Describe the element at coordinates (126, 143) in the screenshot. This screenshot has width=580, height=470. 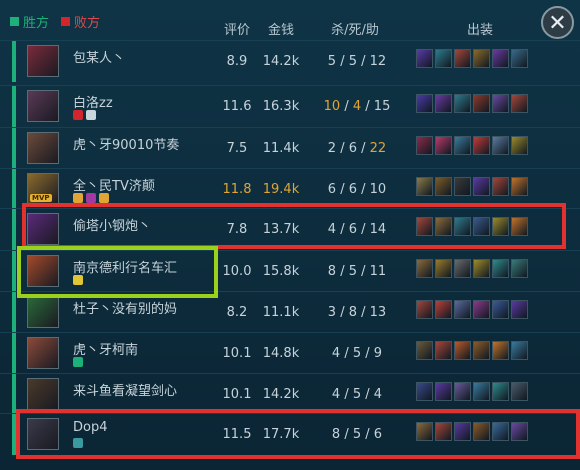
I see `player-name: 虎丶牙90010节奏` at that location.